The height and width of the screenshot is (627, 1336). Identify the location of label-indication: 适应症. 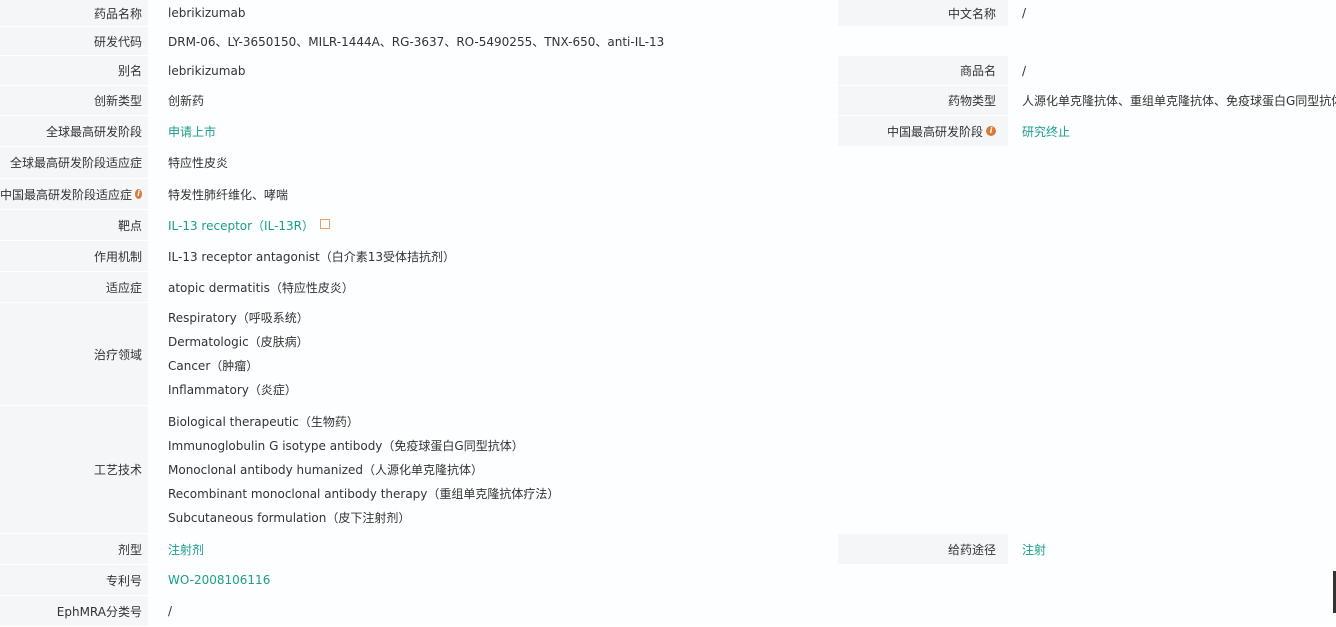
(74, 287).